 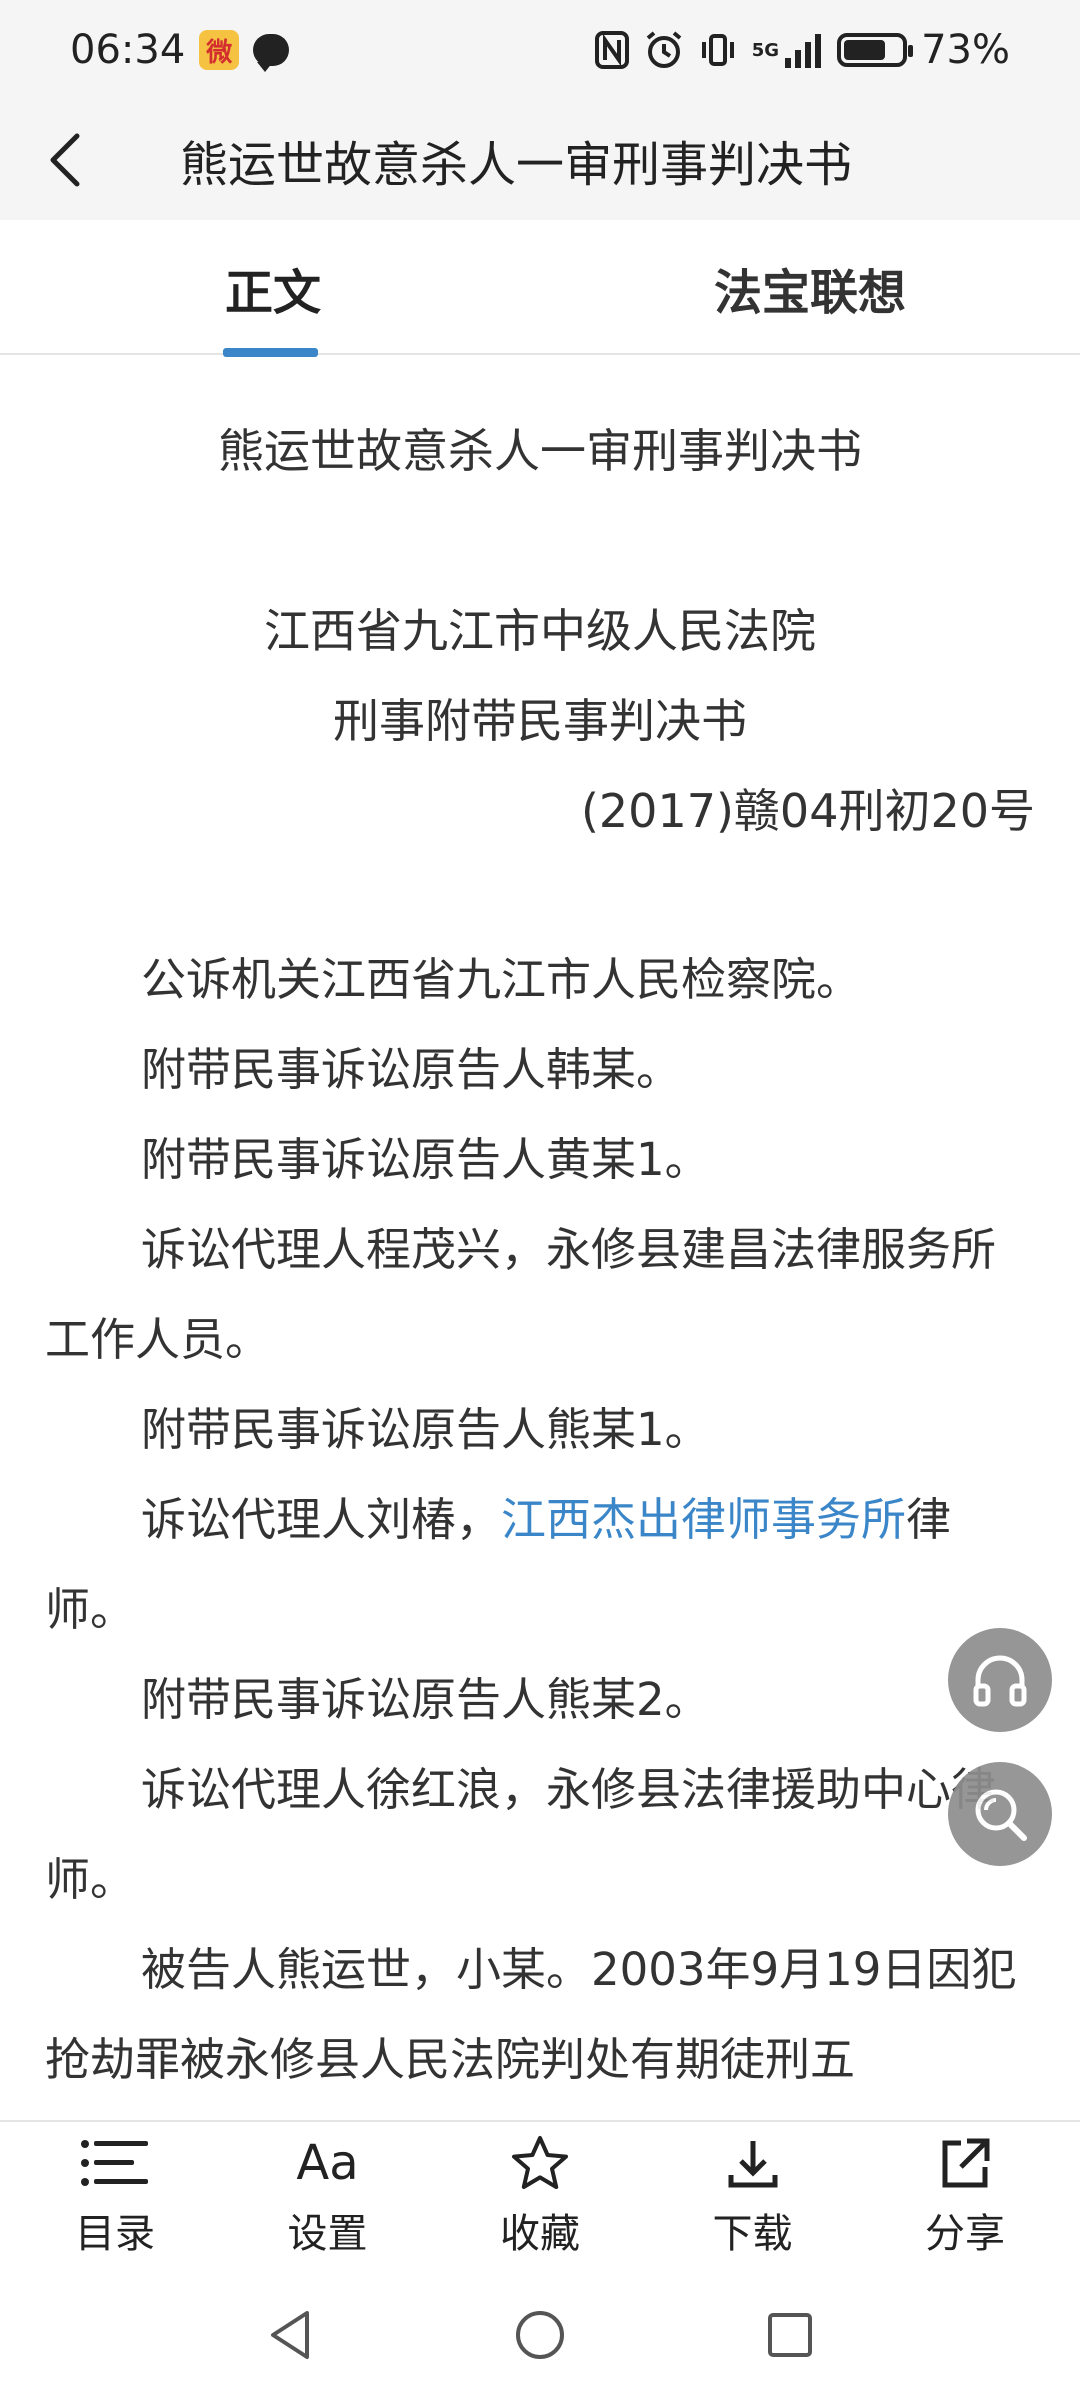 I want to click on nav-home-button, so click(x=540, y=2335).